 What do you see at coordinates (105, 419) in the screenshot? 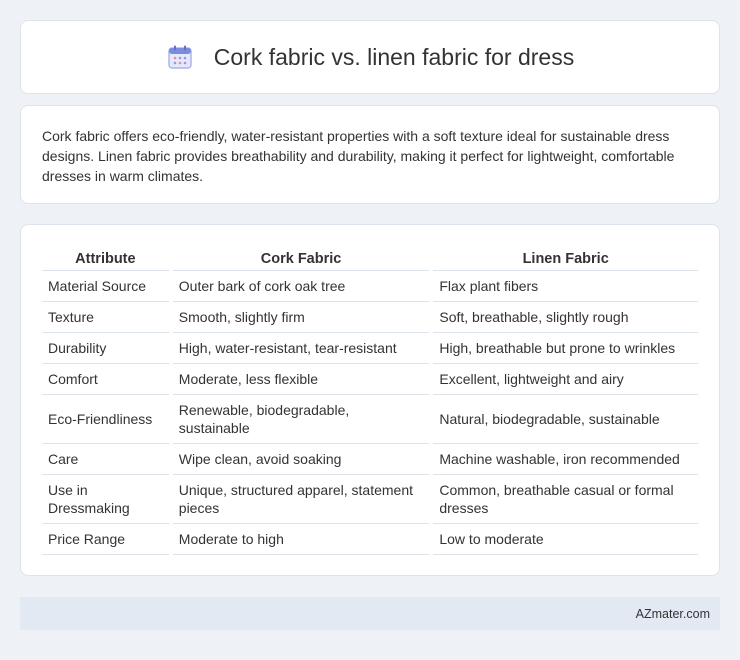
I see `attribute-cell: Eco-Friendliness` at bounding box center [105, 419].